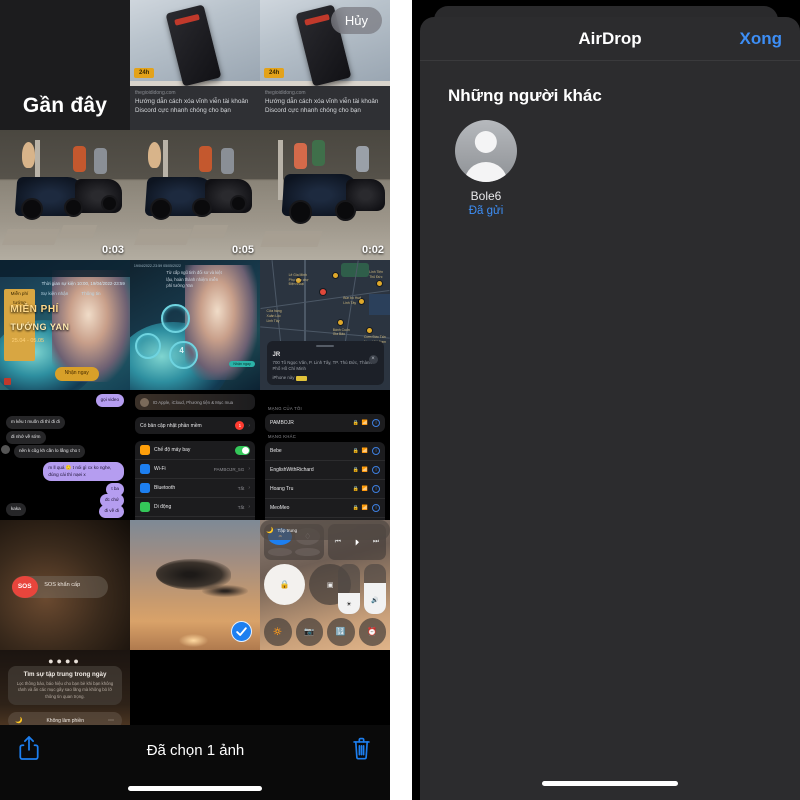 The width and height of the screenshot is (800, 800). Describe the element at coordinates (242, 450) in the screenshot. I see `toggle-switch` at that location.